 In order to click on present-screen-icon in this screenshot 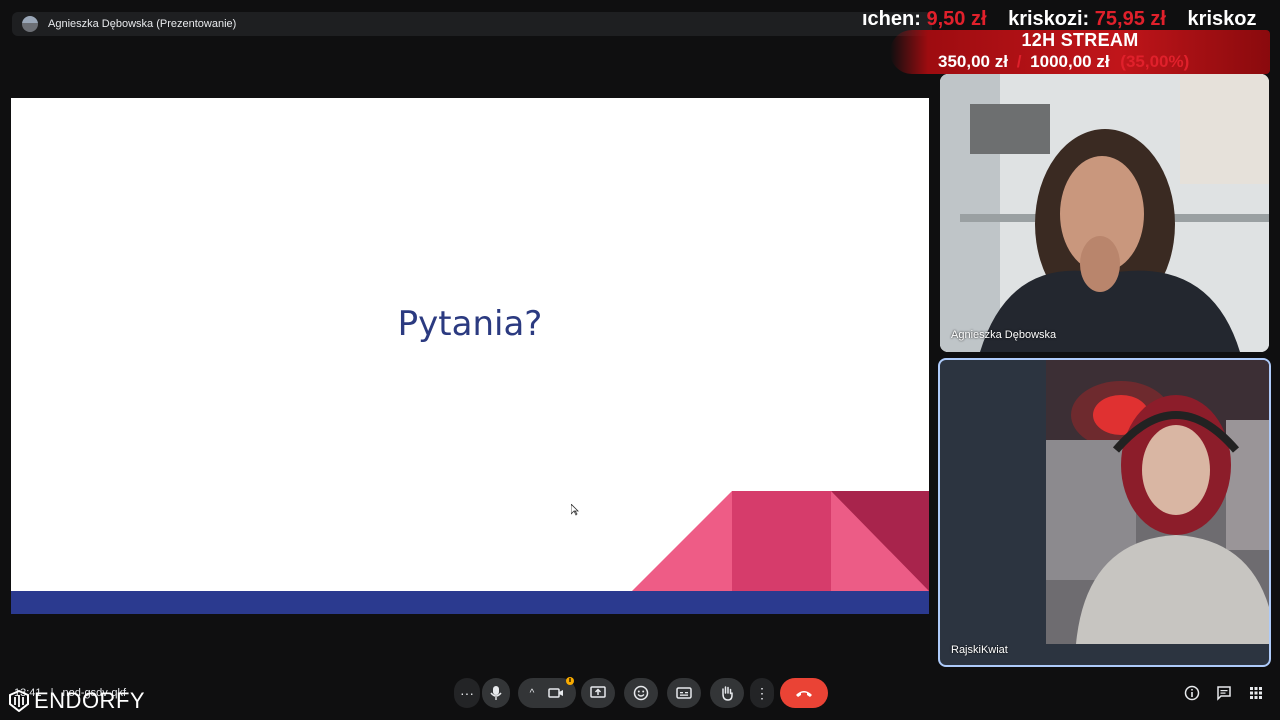, I will do `click(598, 692)`.